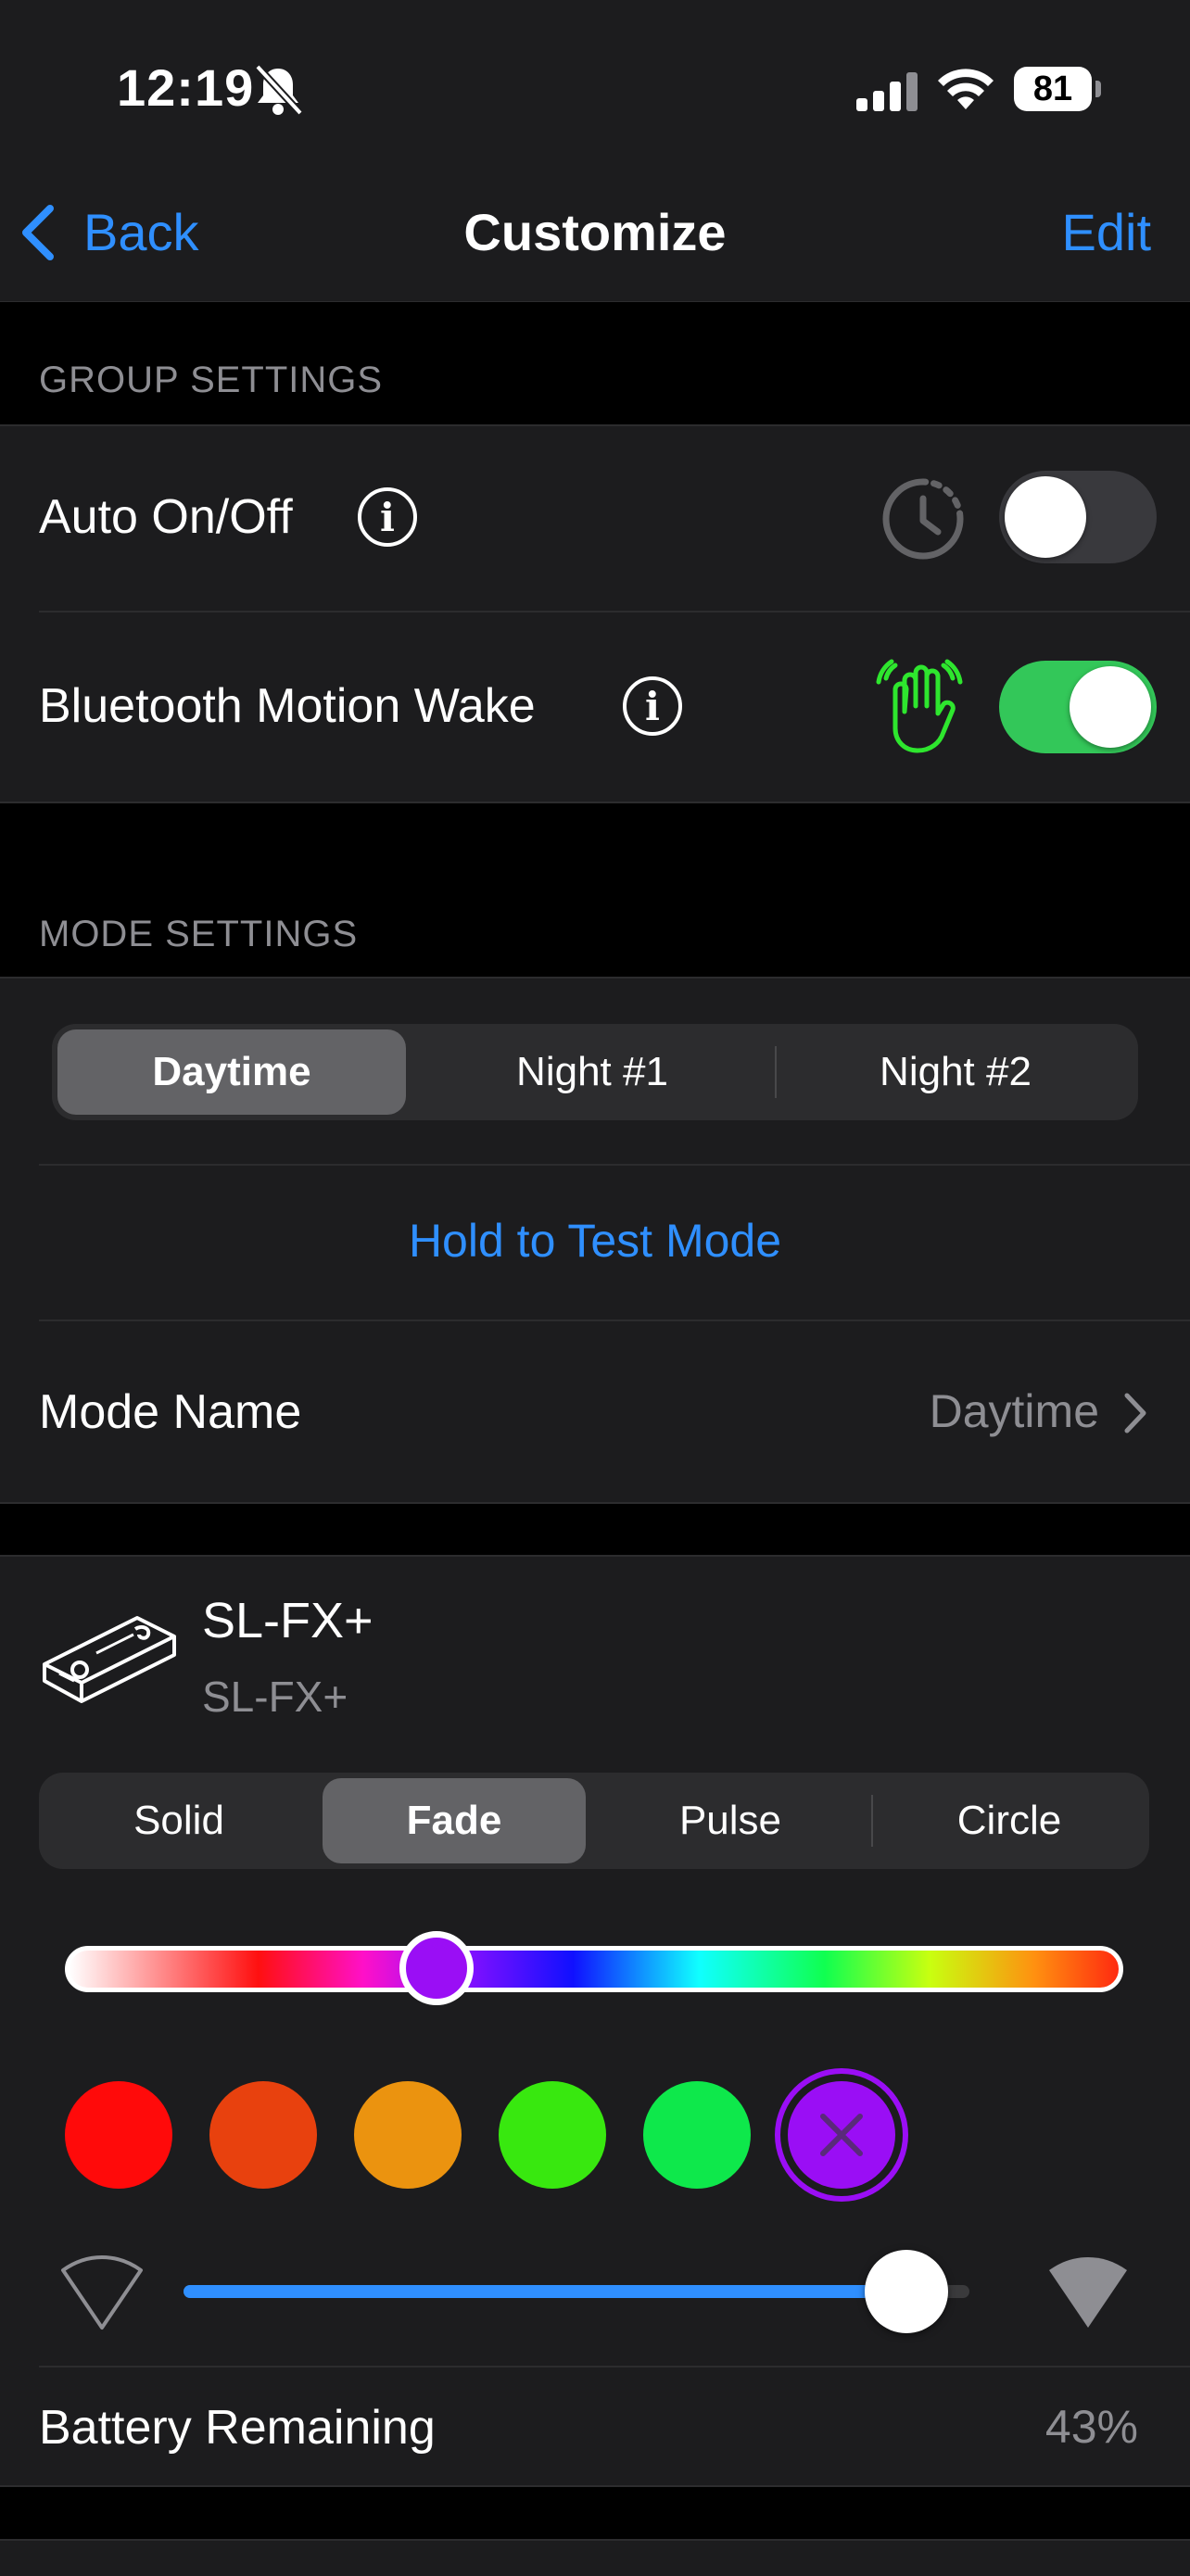 The width and height of the screenshot is (1190, 2576). Describe the element at coordinates (1014, 1411) in the screenshot. I see `mode-name-value: Daytime` at that location.